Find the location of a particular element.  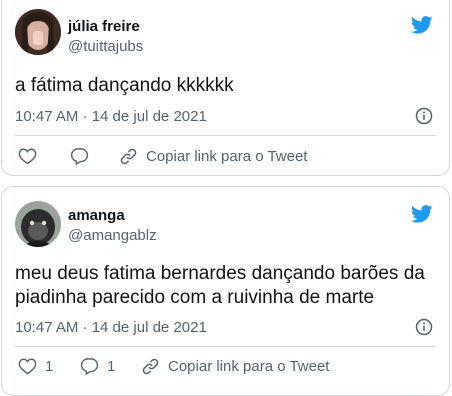

like-button is located at coordinates (31, 156).